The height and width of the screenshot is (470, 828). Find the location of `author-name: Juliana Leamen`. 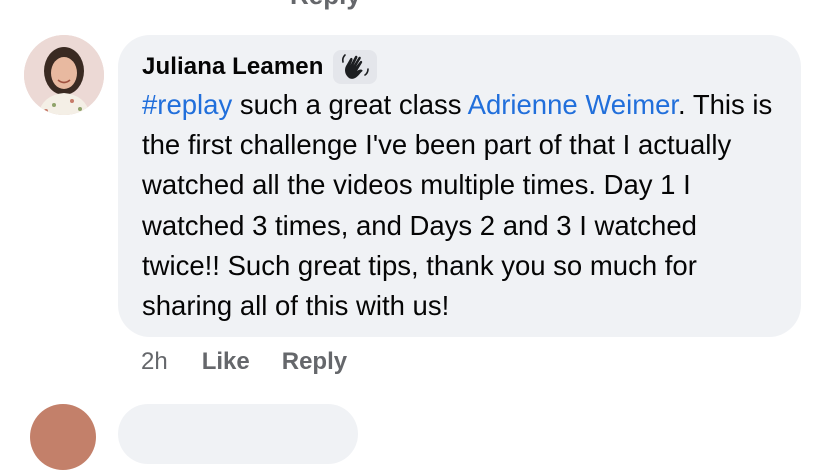

author-name: Juliana Leamen is located at coordinates (232, 67).